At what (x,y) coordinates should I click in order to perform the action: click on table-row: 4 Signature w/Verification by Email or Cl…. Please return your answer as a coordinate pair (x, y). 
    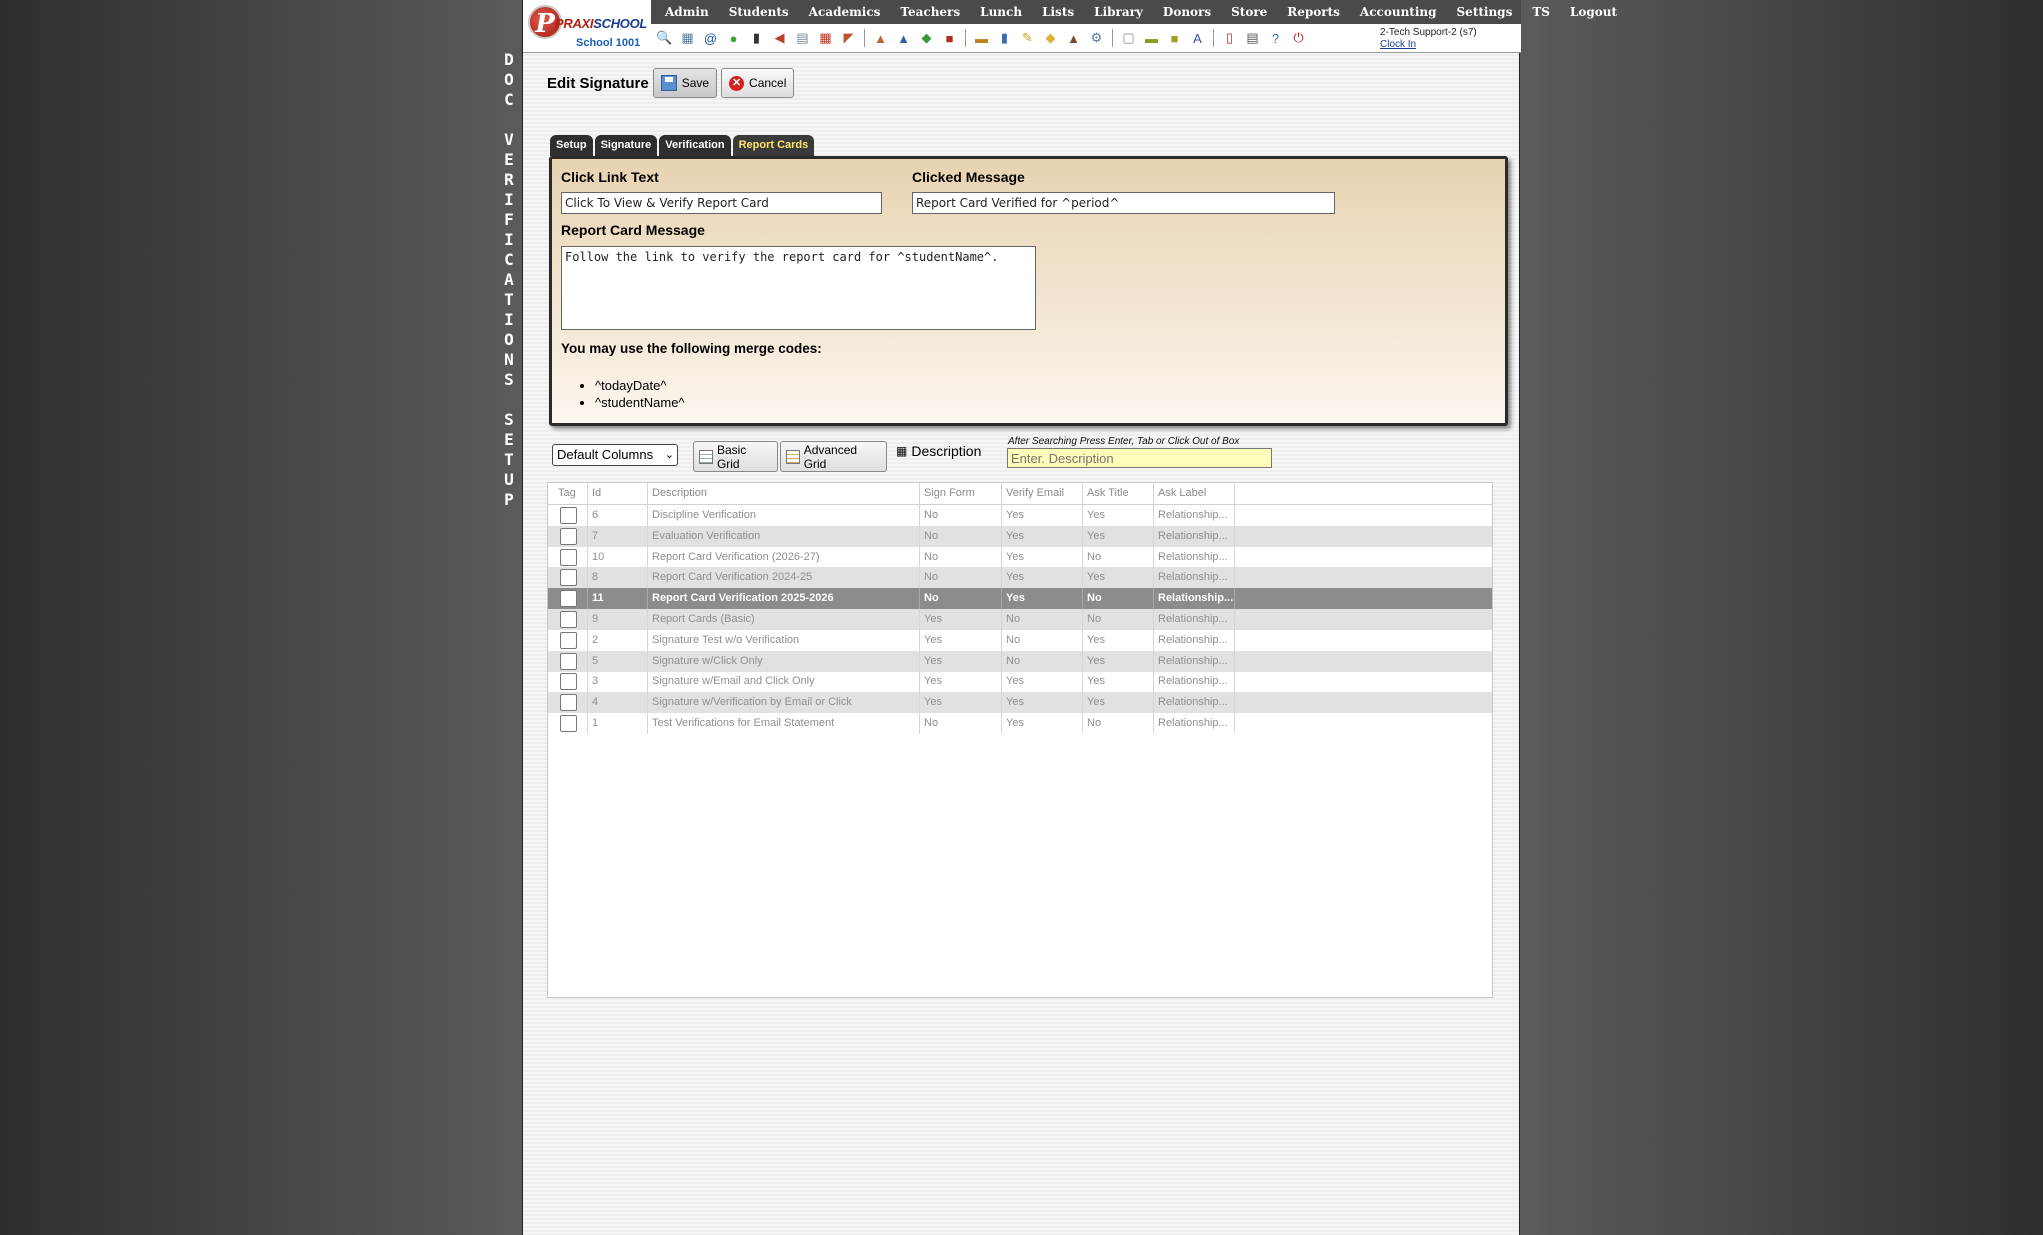
    Looking at the image, I should click on (1020, 703).